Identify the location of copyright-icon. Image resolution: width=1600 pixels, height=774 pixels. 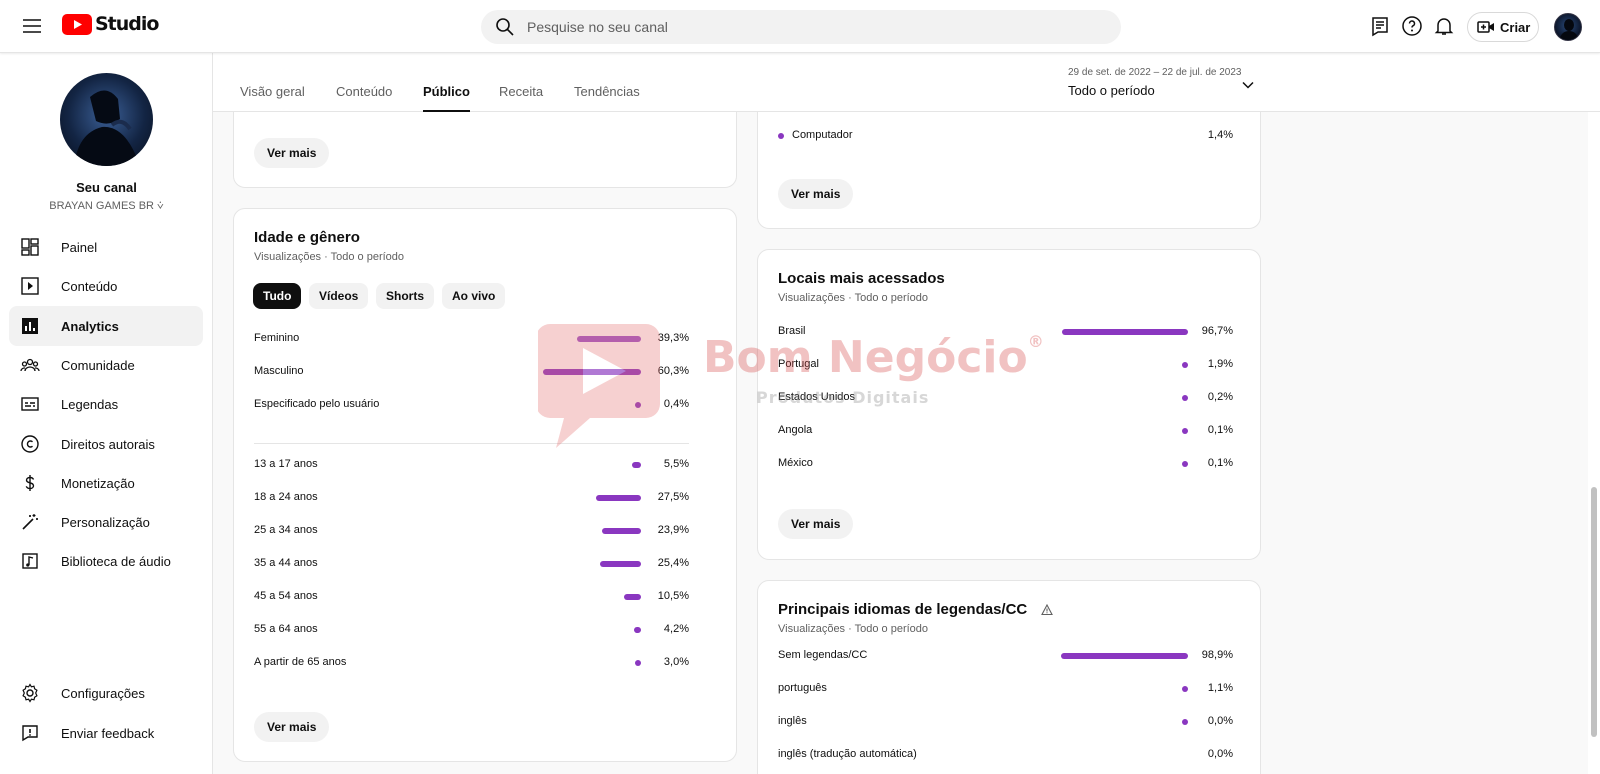
(30, 444).